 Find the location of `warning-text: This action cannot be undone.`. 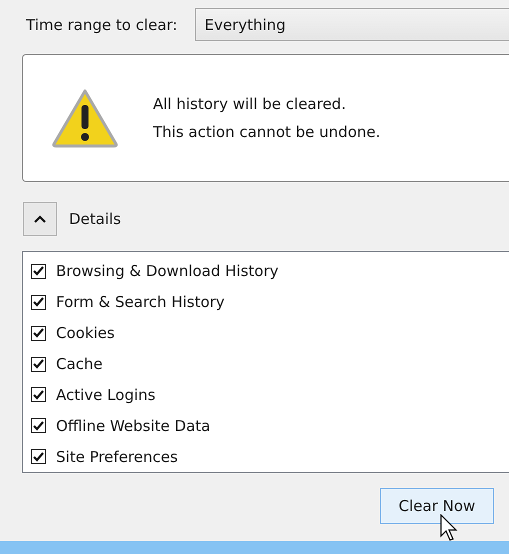

warning-text: This action cannot be undone. is located at coordinates (266, 132).